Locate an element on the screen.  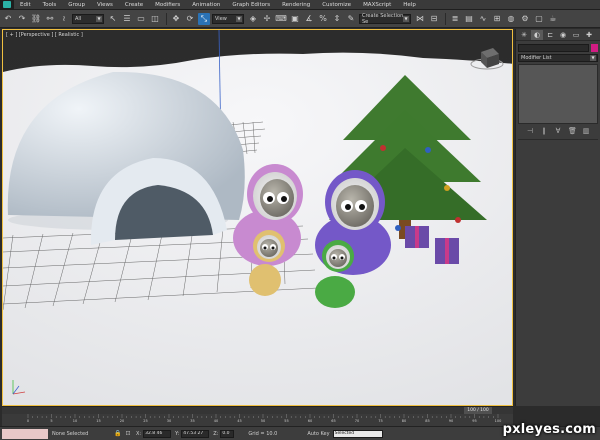
render-production-icon: ☕ is located at coordinates (553, 19).